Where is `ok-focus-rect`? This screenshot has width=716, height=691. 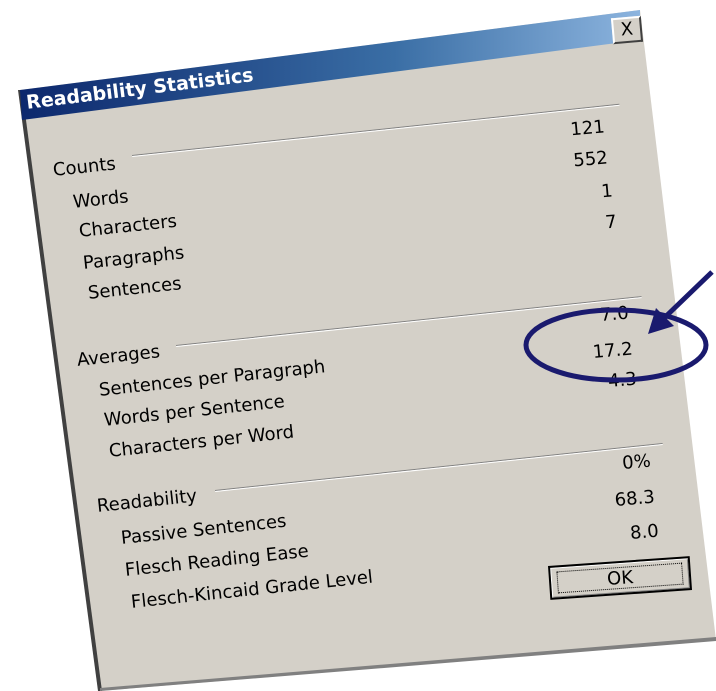 ok-focus-rect is located at coordinates (620, 578).